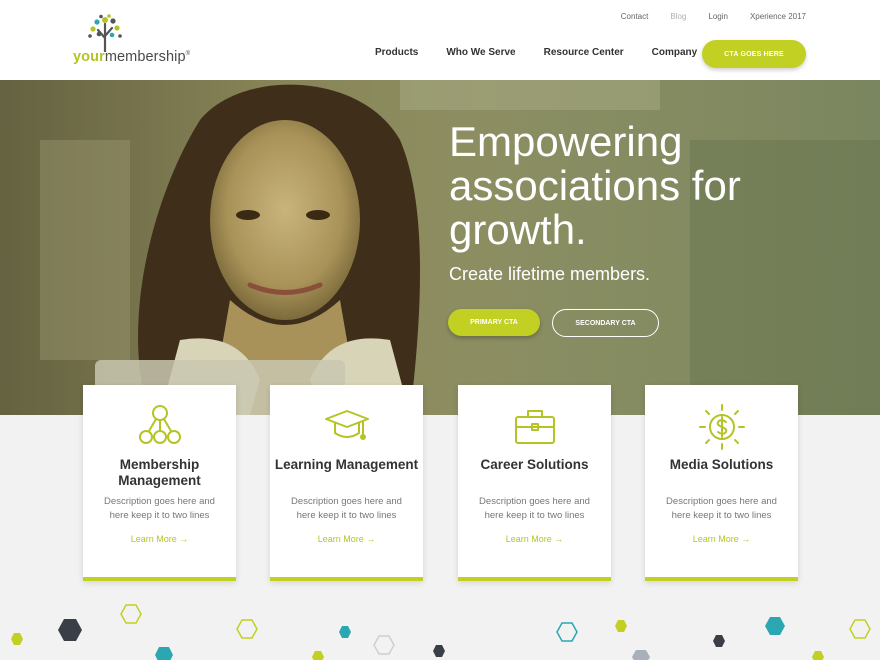 Image resolution: width=880 pixels, height=660 pixels. Describe the element at coordinates (778, 16) in the screenshot. I see `utility-link-xperience: Xperience 2017` at that location.